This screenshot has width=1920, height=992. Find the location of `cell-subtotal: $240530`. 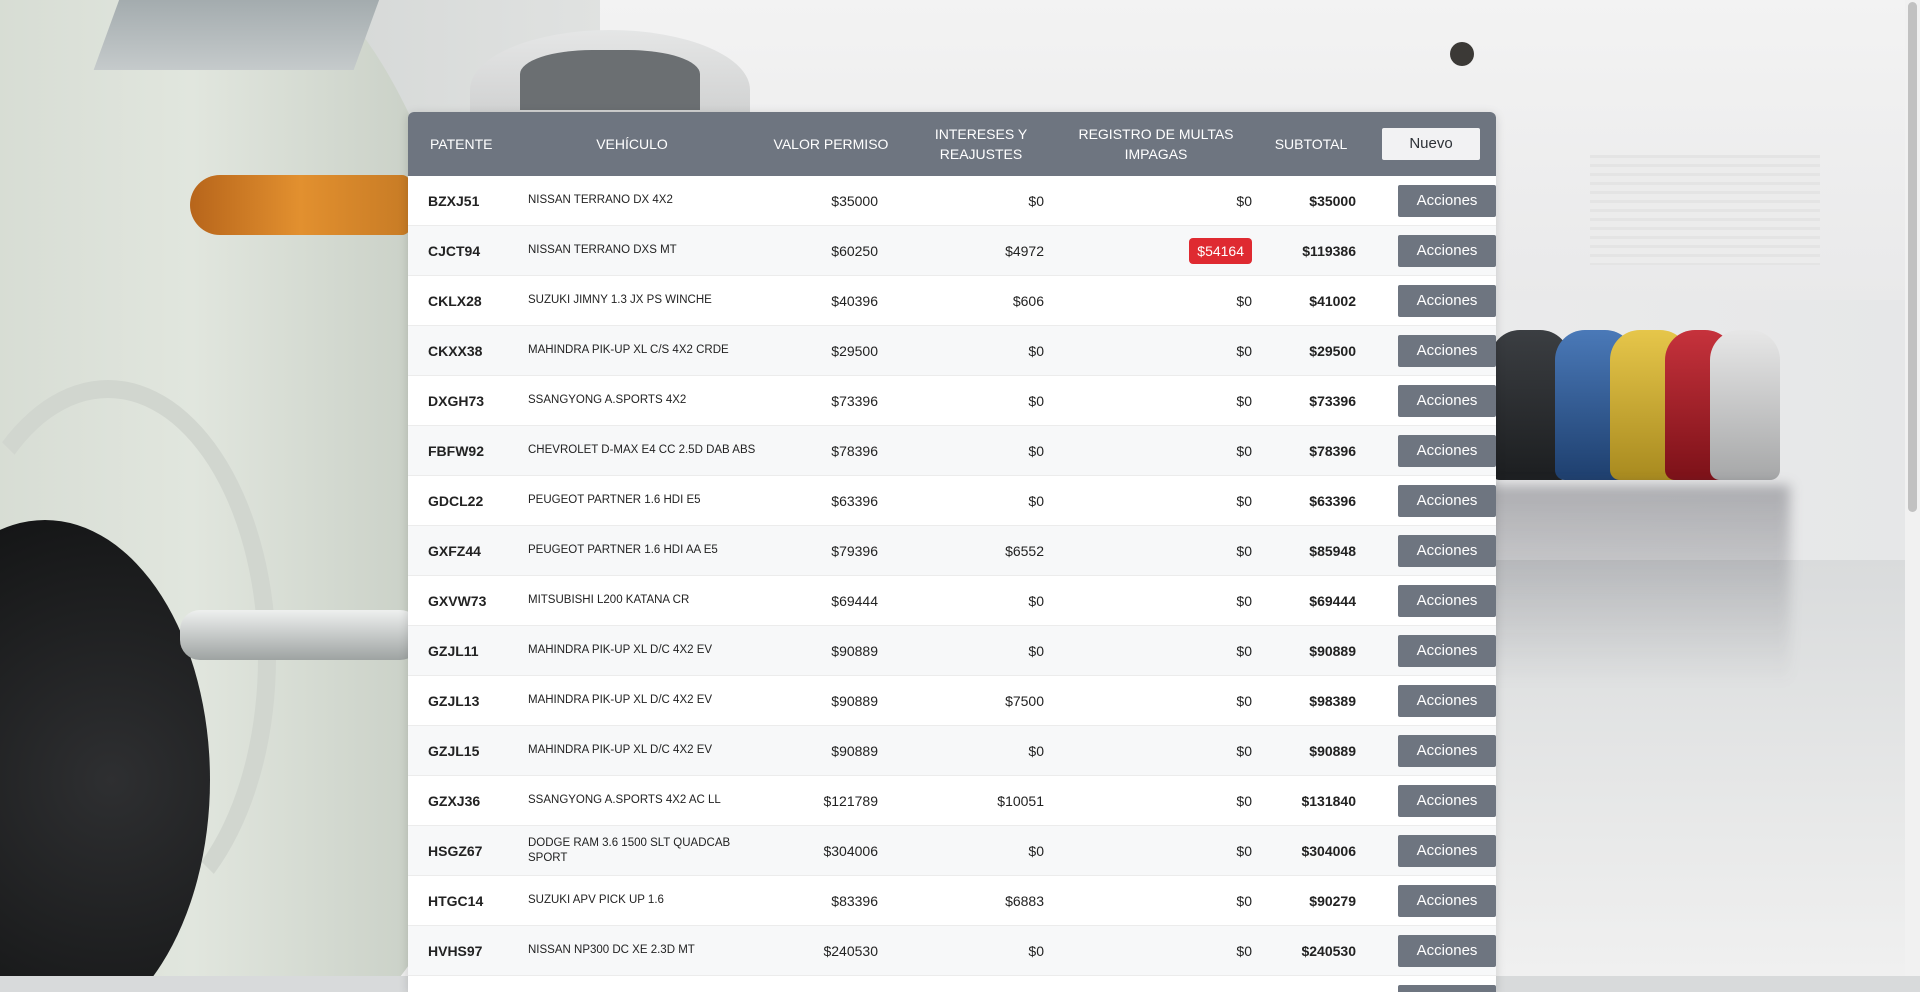

cell-subtotal: $240530 is located at coordinates (1304, 951).